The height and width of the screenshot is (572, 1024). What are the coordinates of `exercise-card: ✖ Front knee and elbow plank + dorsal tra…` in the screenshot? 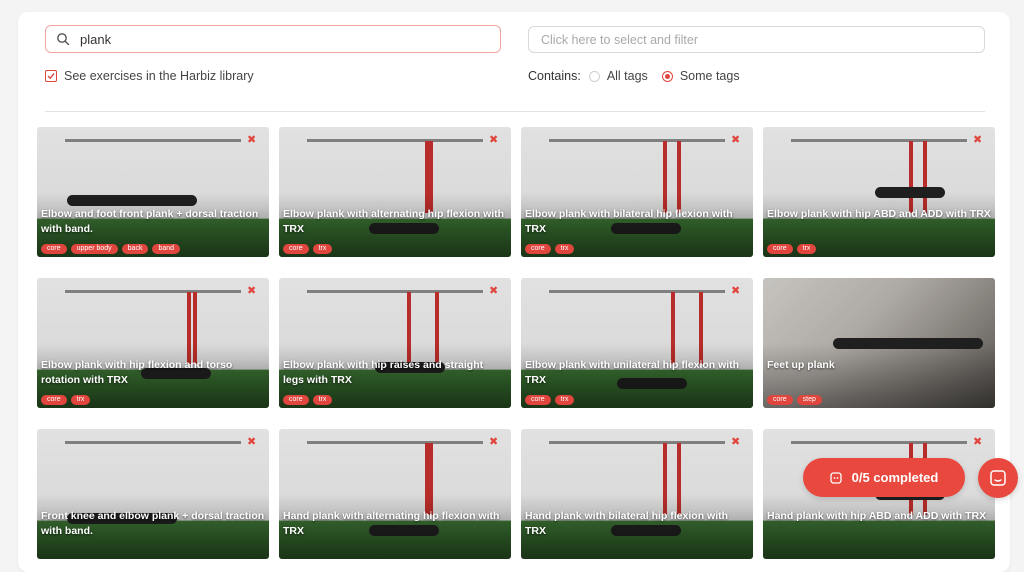 It's located at (153, 494).